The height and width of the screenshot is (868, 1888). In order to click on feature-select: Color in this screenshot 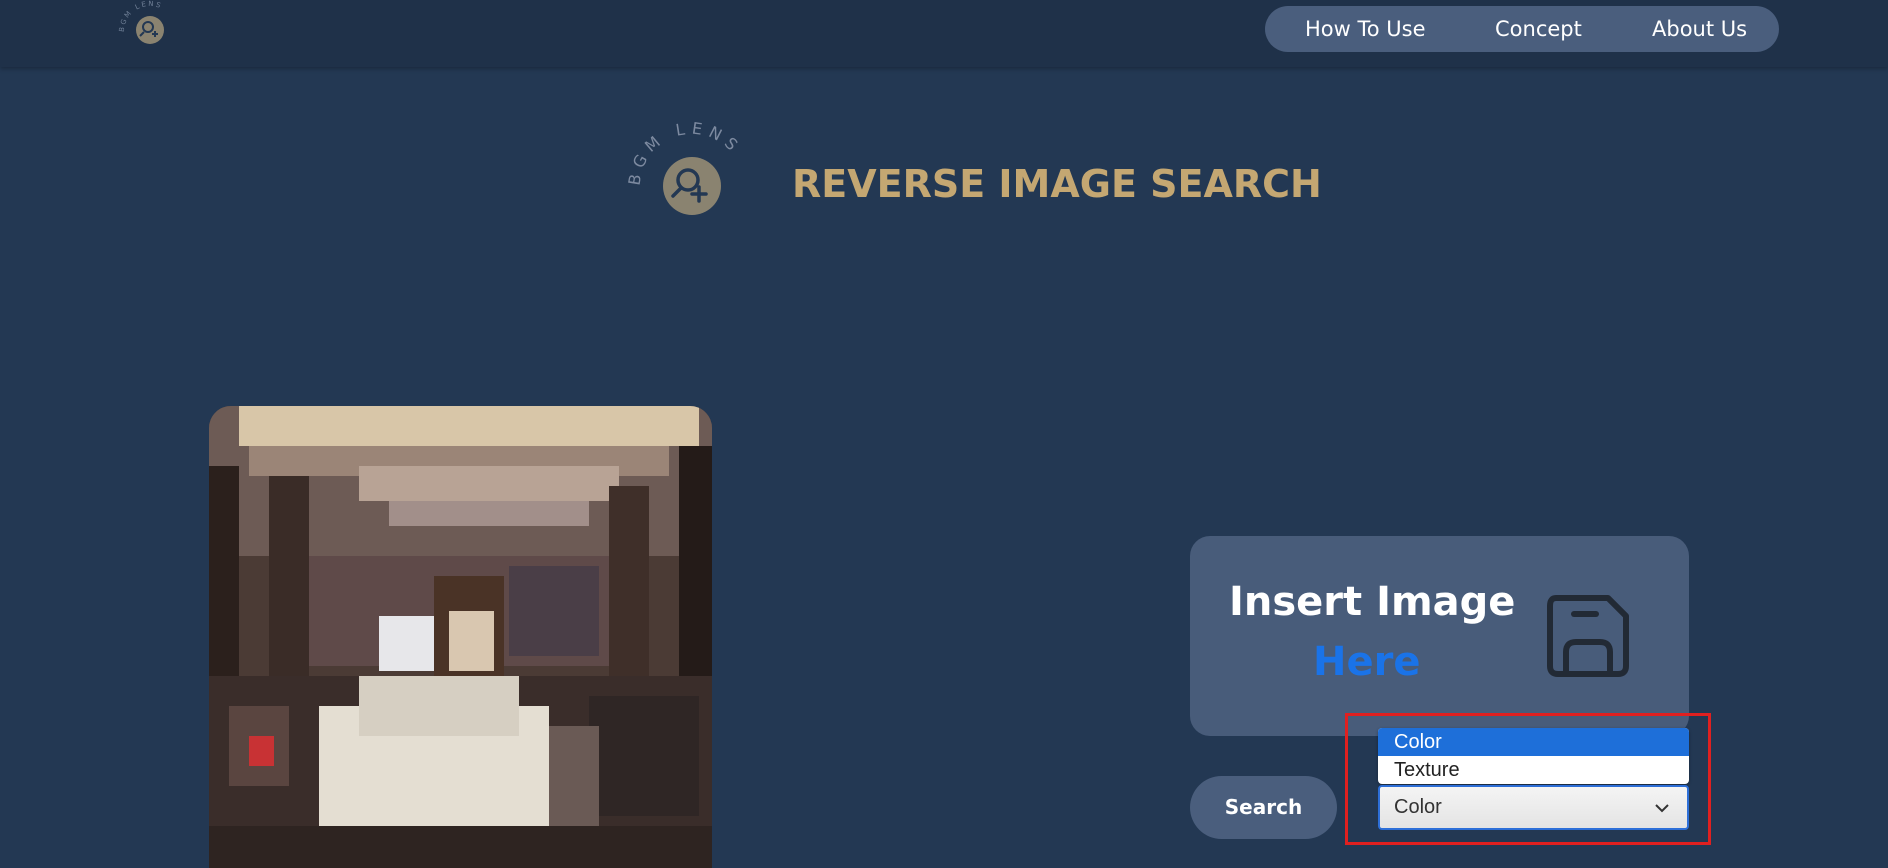, I will do `click(1533, 807)`.